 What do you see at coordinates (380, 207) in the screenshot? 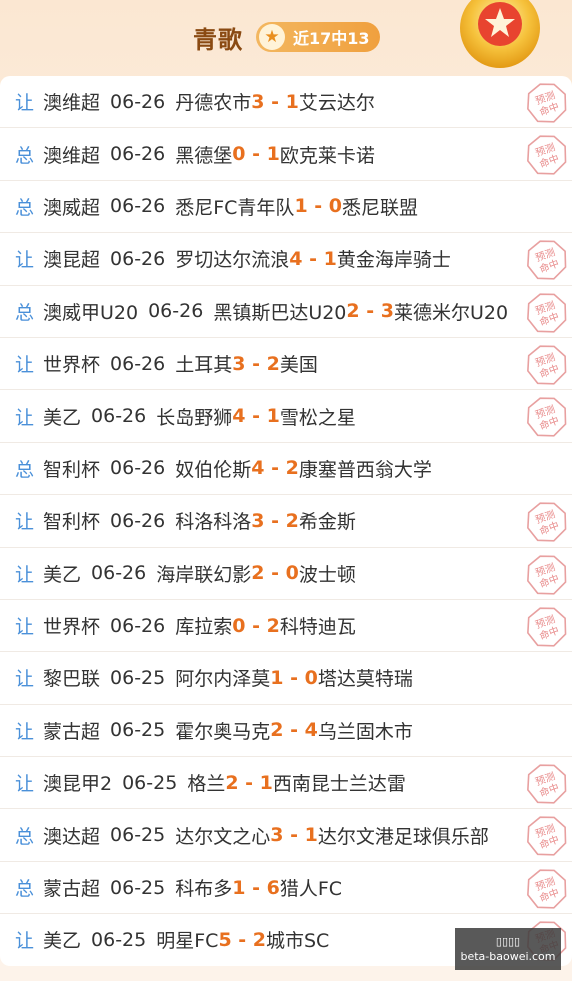
I see `away-team: 悉尼联盟` at bounding box center [380, 207].